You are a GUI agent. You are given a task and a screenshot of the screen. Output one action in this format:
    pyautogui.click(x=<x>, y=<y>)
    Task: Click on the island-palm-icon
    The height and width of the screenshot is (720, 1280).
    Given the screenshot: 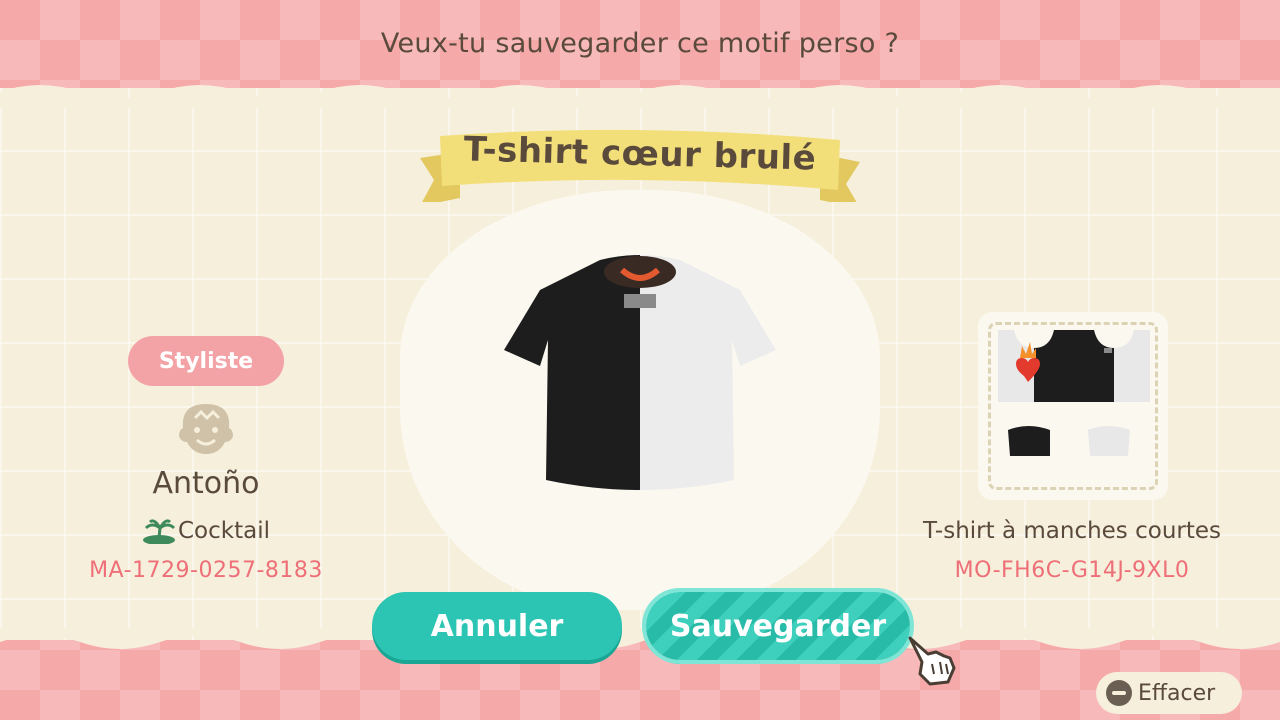 What is the action you would take?
    pyautogui.click(x=159, y=531)
    